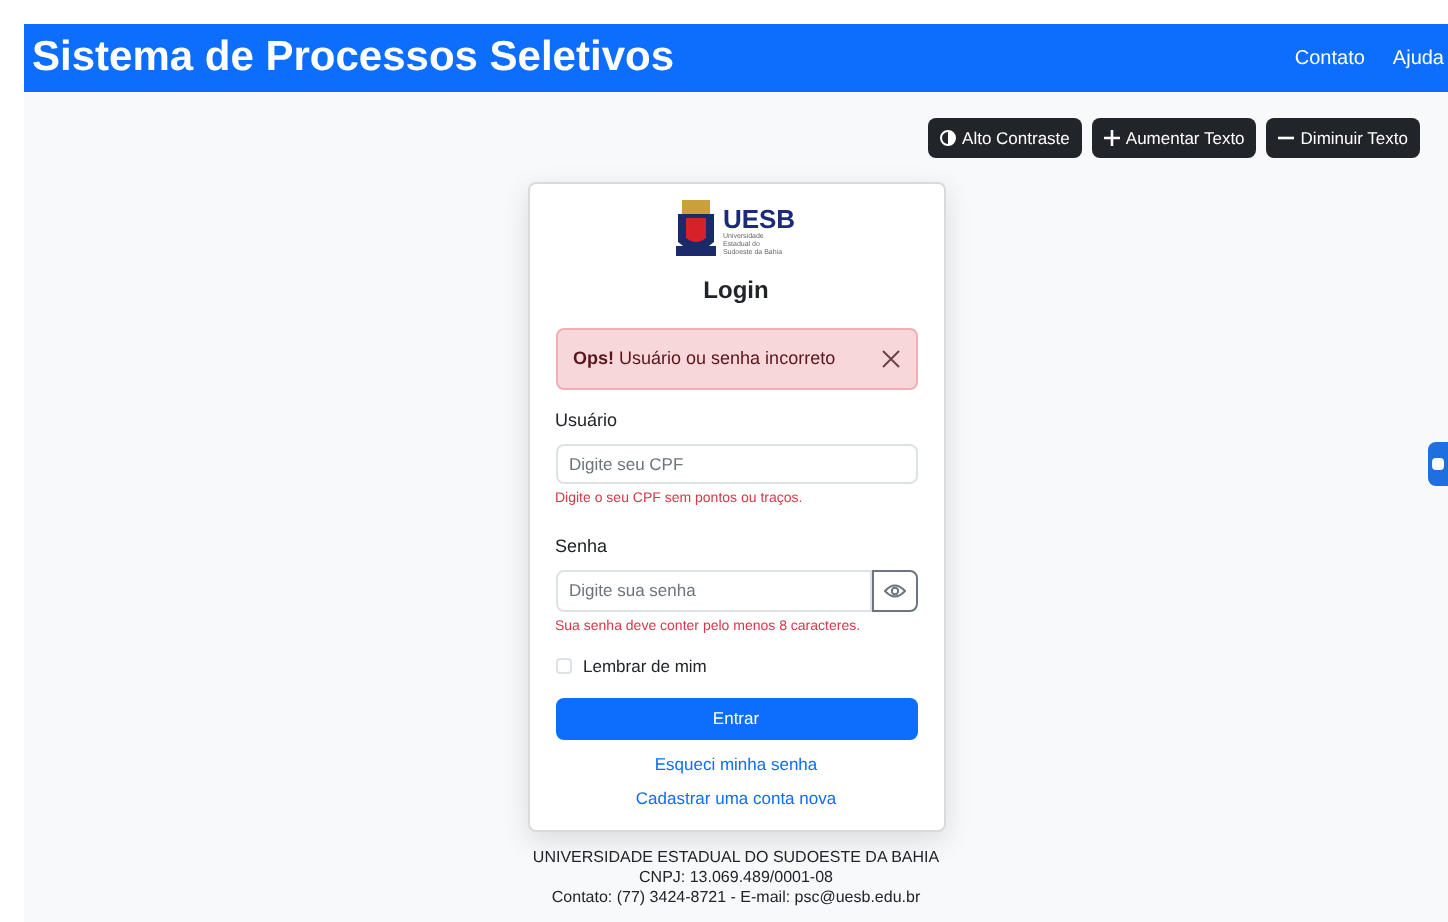 This screenshot has width=1448, height=922. Describe the element at coordinates (713, 590) in the screenshot. I see `password-input-field: Digite sua senha` at that location.